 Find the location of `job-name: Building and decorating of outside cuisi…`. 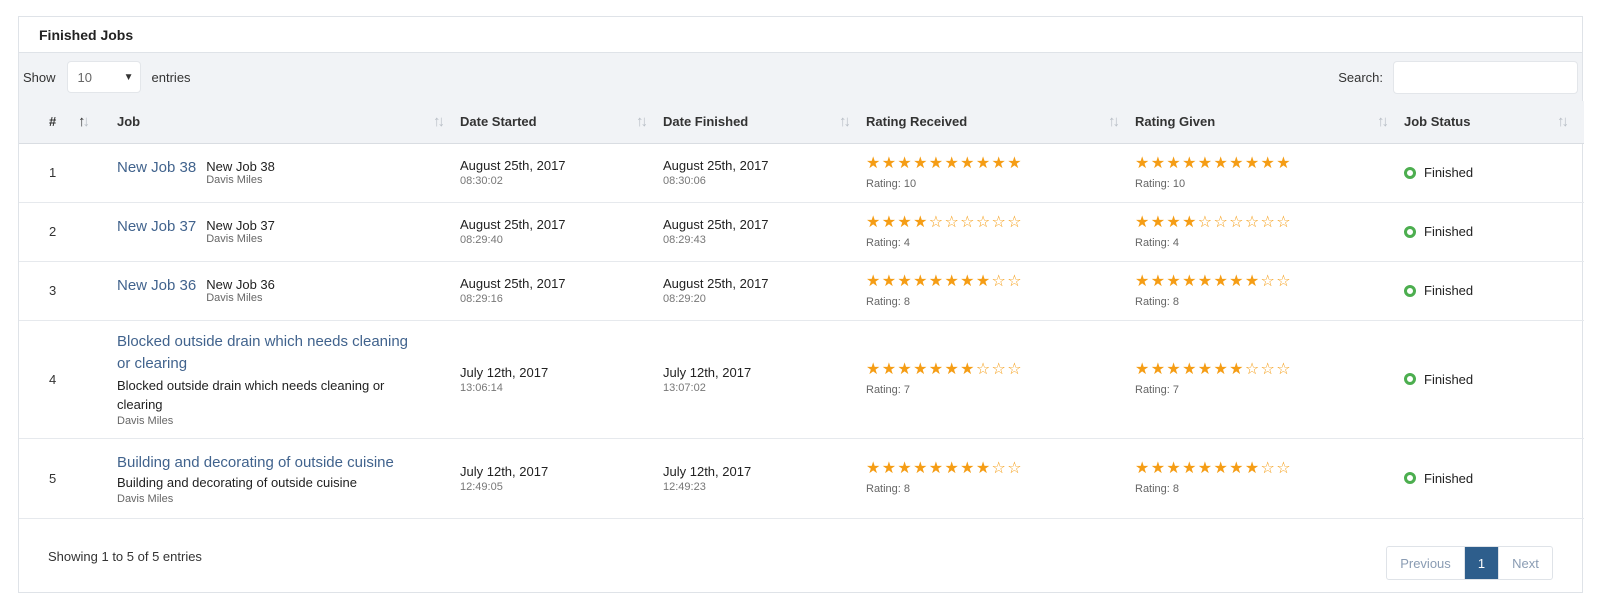

job-name: Building and decorating of outside cuisi… is located at coordinates (237, 482).